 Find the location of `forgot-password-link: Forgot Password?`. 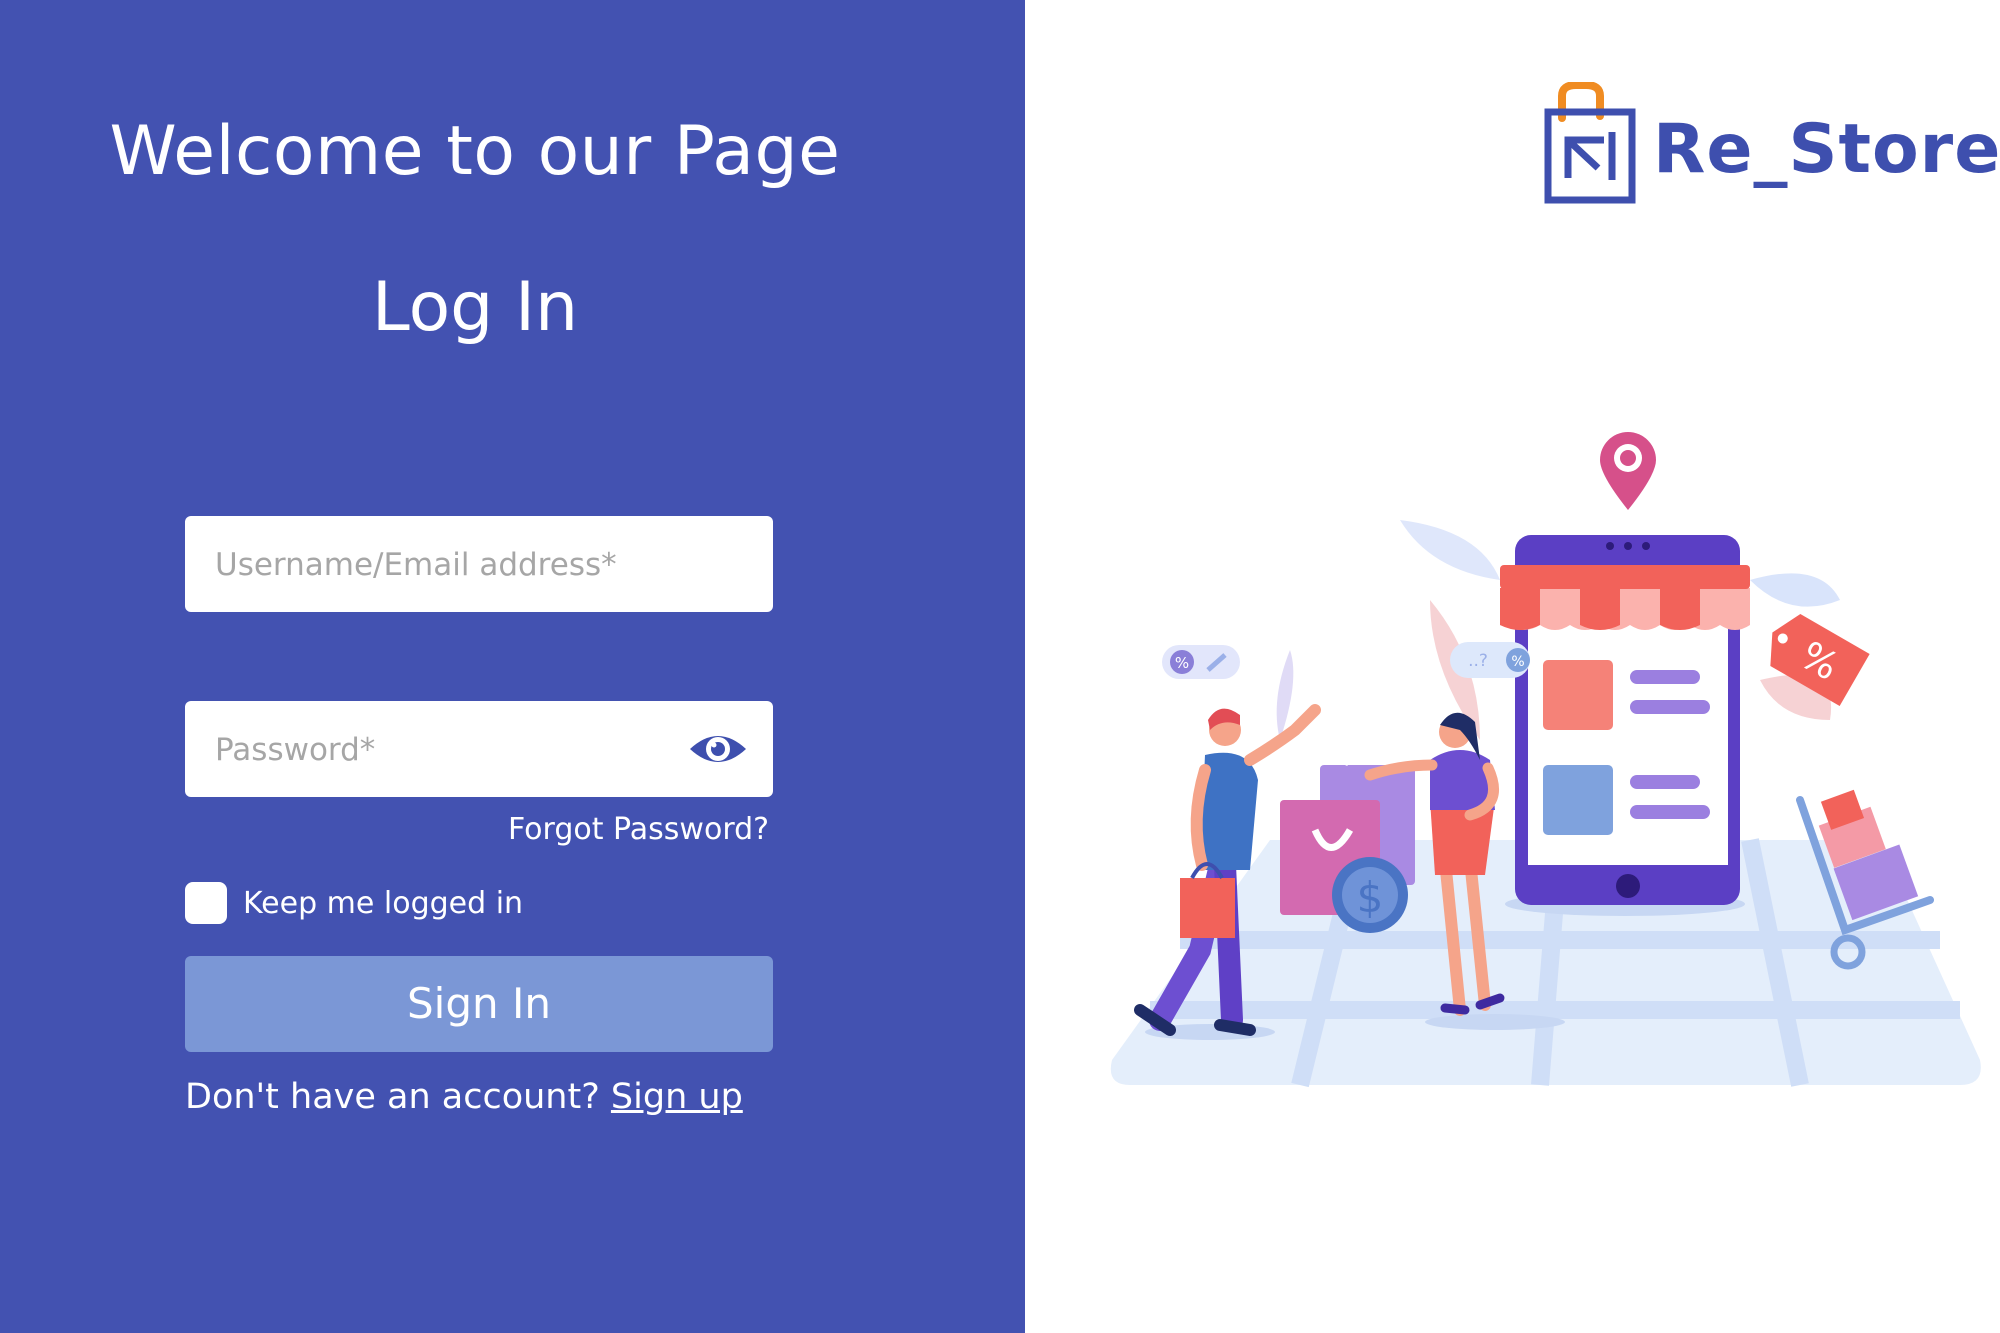

forgot-password-link: Forgot Password? is located at coordinates (638, 829).